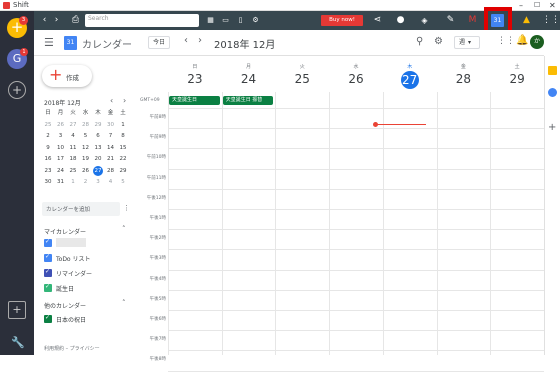 Image resolution: width=560 pixels, height=372 pixels. I want to click on more-options-icon: ⋮, so click(126, 208).